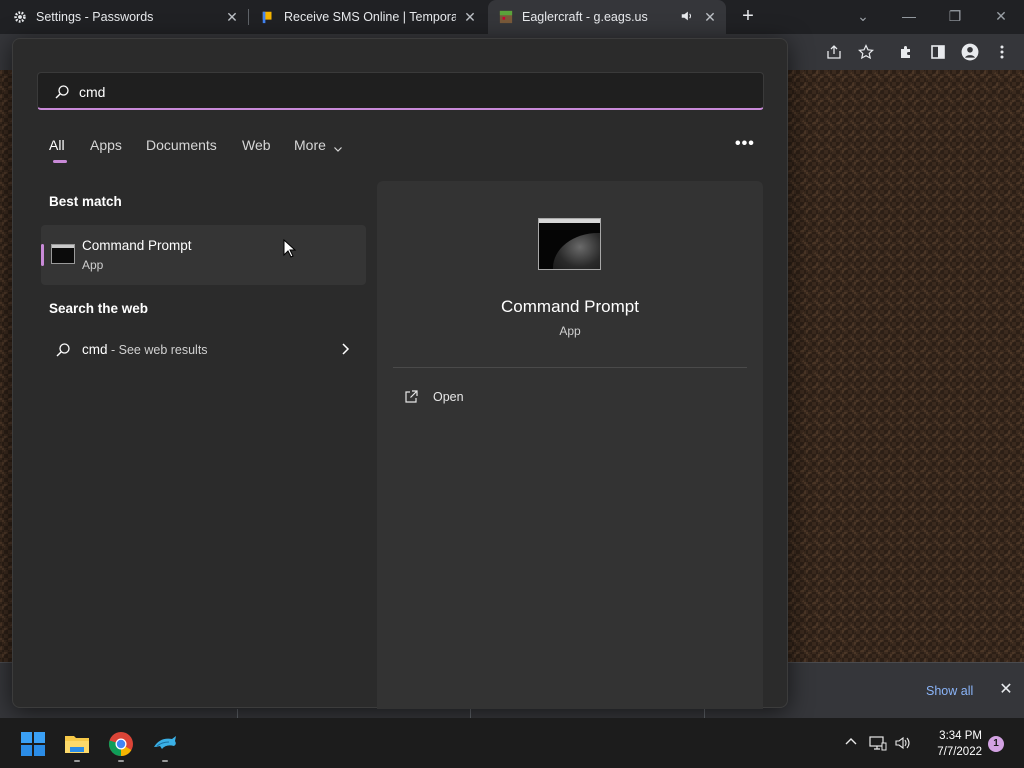 The width and height of the screenshot is (1024, 768). What do you see at coordinates (92, 92) in the screenshot?
I see `search-query-text: cmd` at bounding box center [92, 92].